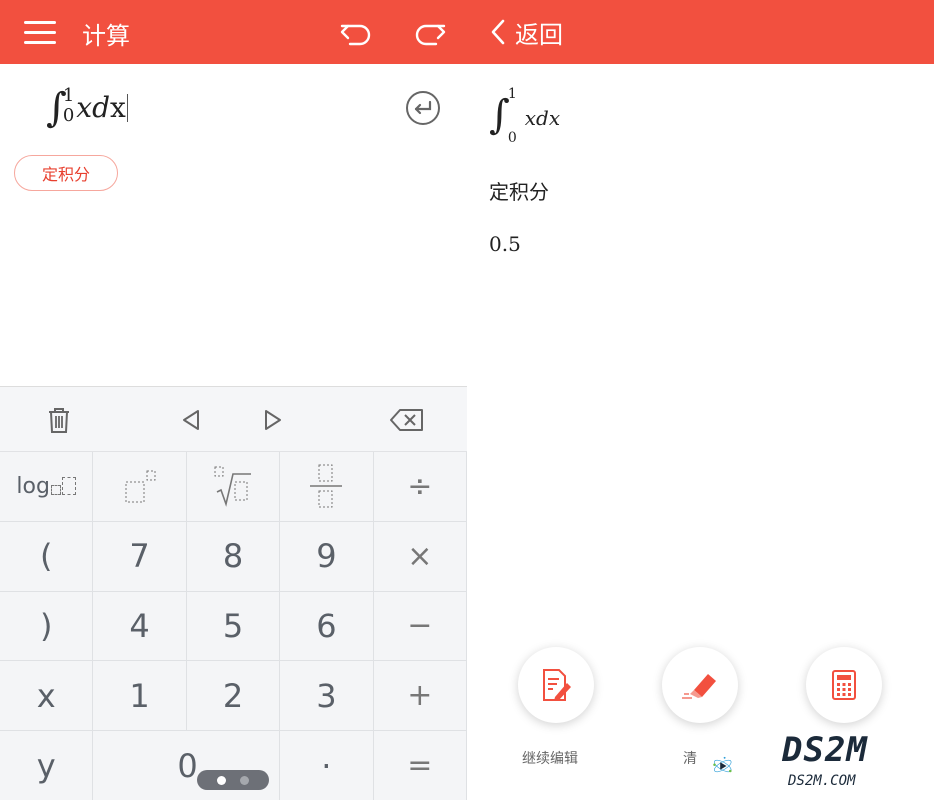  I want to click on integrand-main: xd, so click(93, 107).